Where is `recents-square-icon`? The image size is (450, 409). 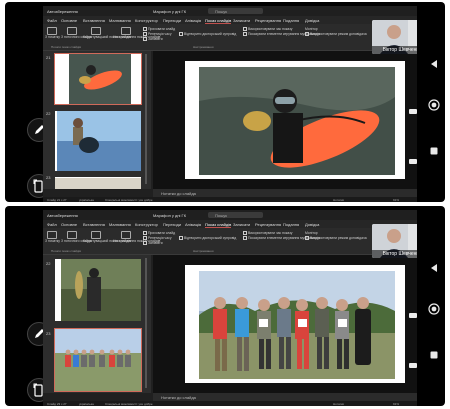 recents-square-icon is located at coordinates (434, 355).